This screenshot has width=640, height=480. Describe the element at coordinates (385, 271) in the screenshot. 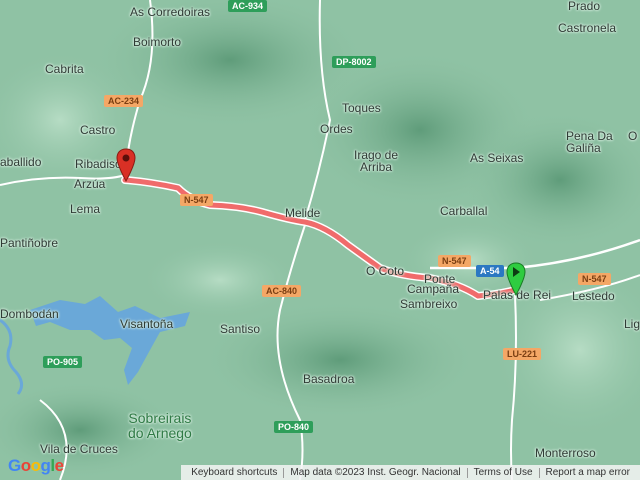

I see `place-o-coto: O Coto` at that location.